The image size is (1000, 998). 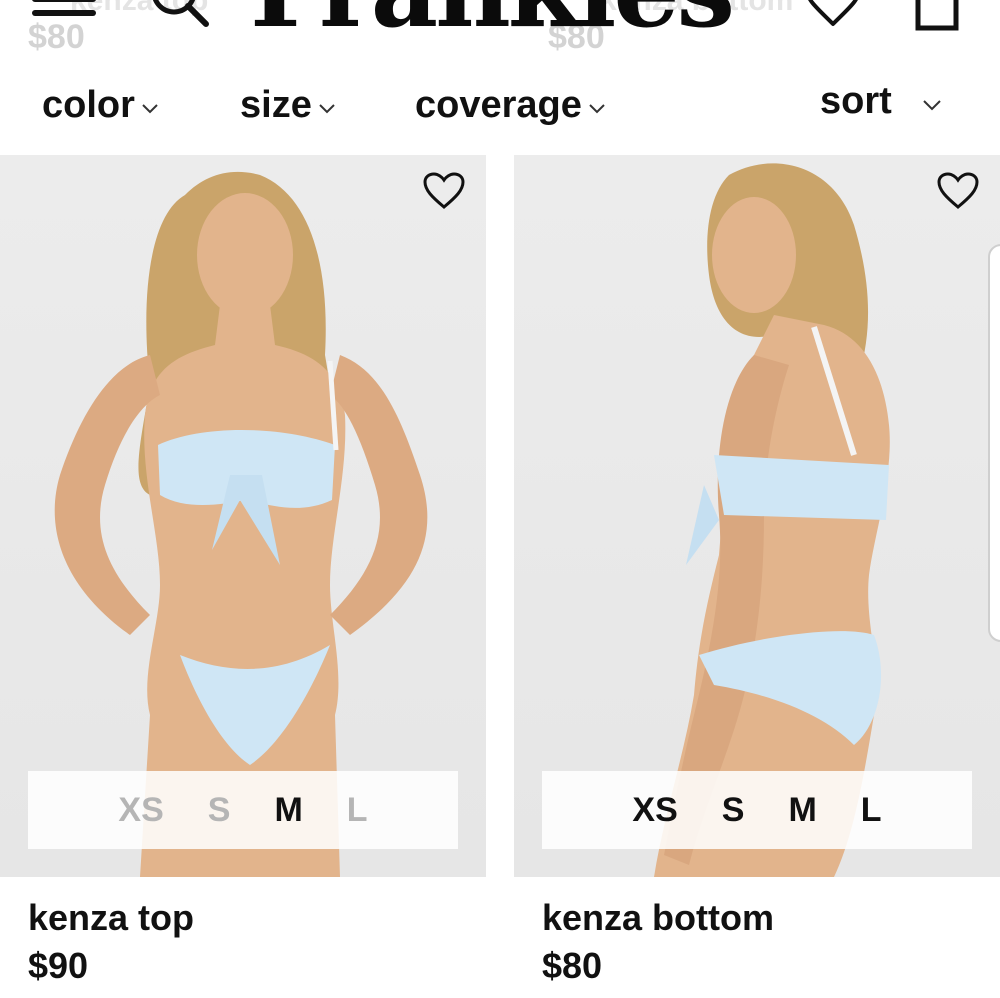 What do you see at coordinates (492, 21) in the screenshot?
I see `brand-logo: Frankies` at bounding box center [492, 21].